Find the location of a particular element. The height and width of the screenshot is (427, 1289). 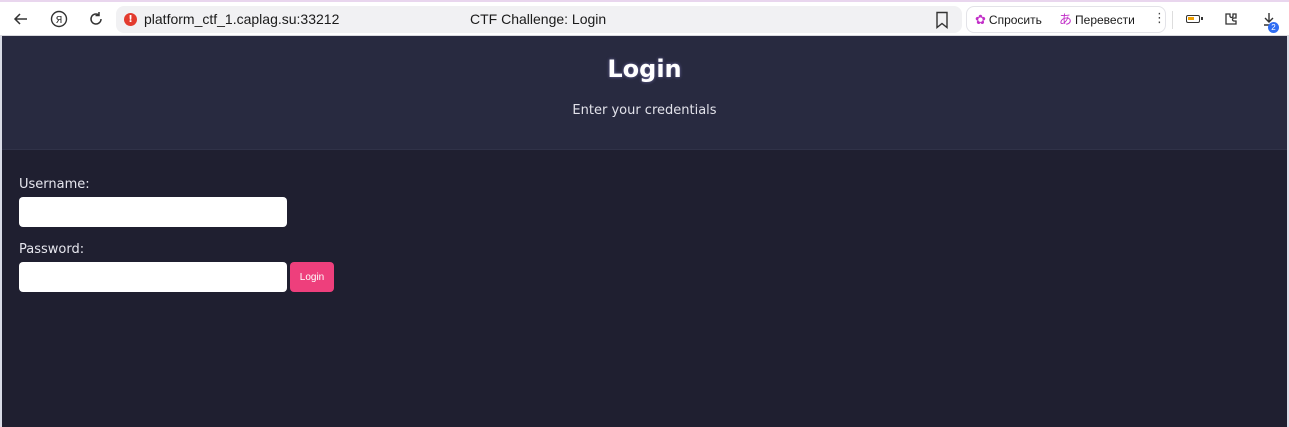

page-subtitle: Enter your credentials is located at coordinates (644, 110).